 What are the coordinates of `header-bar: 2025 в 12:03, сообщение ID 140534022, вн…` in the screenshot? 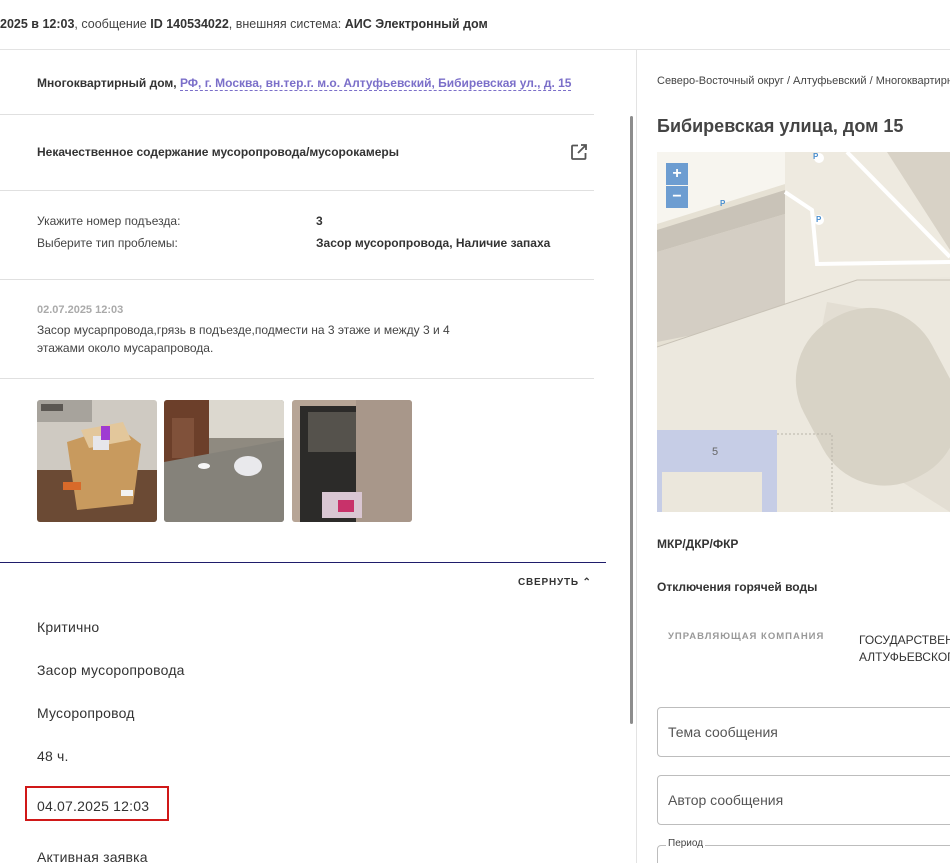 It's located at (475, 25).